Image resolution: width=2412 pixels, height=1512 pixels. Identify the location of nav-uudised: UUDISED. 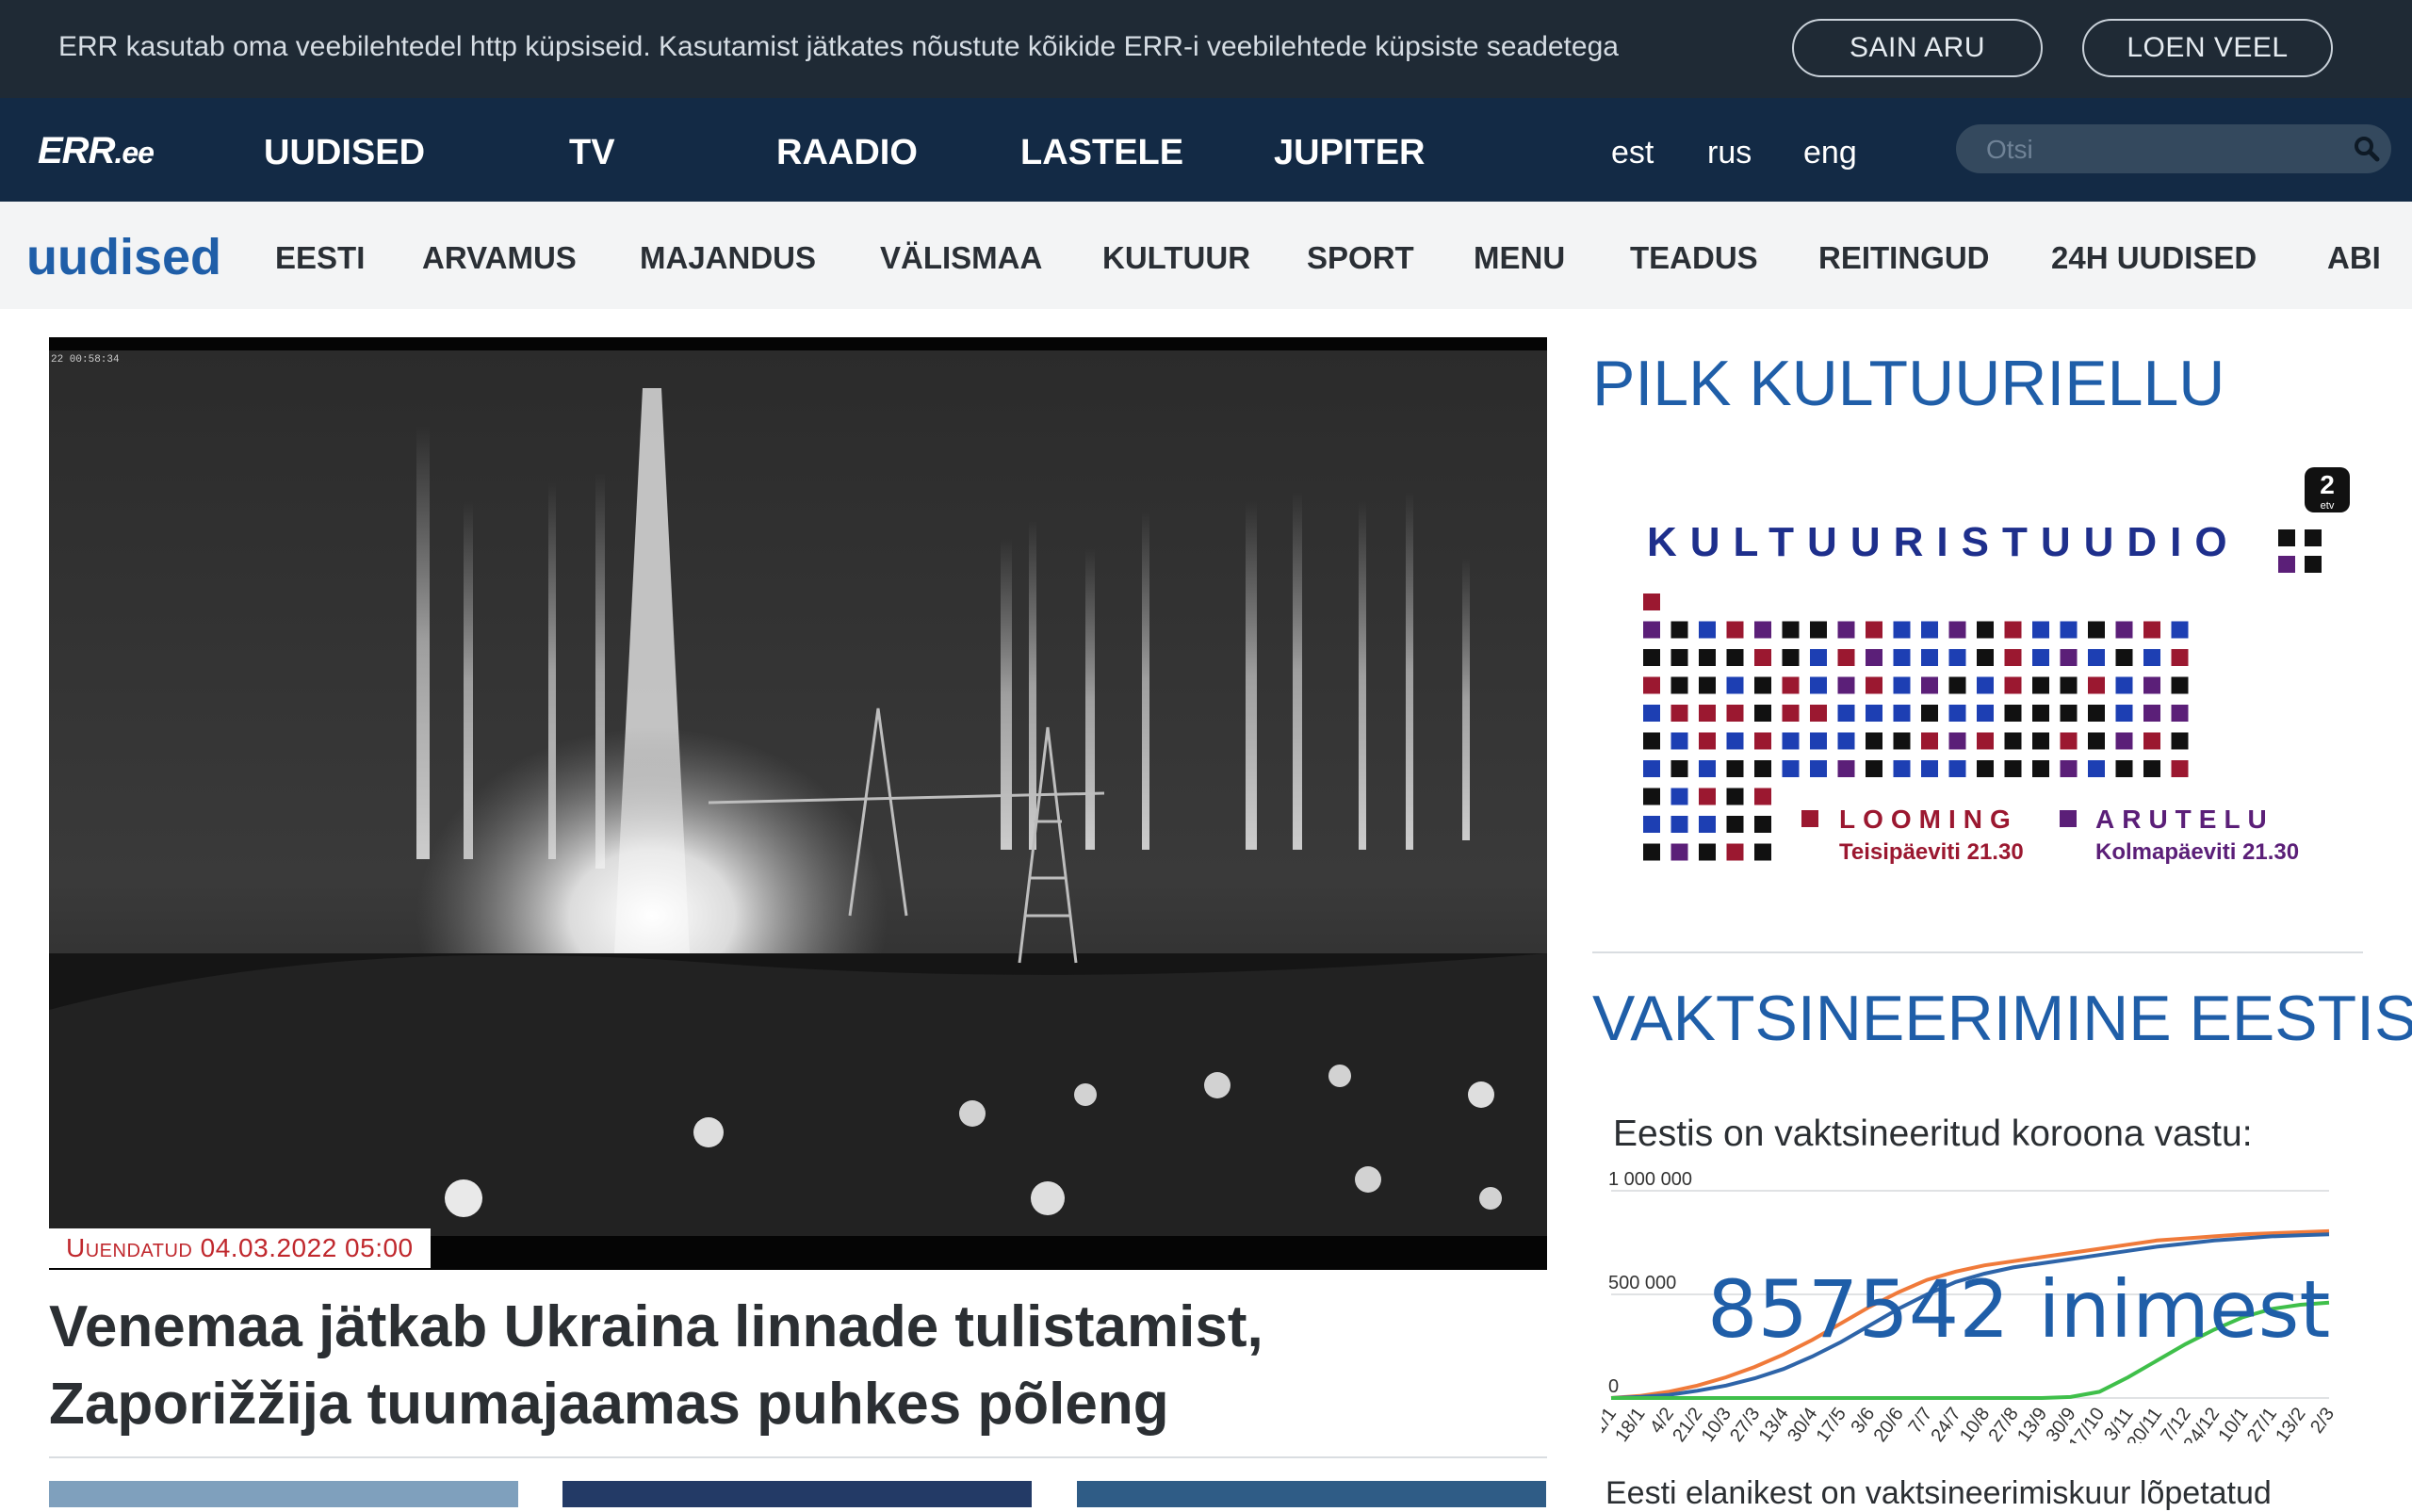
(344, 153).